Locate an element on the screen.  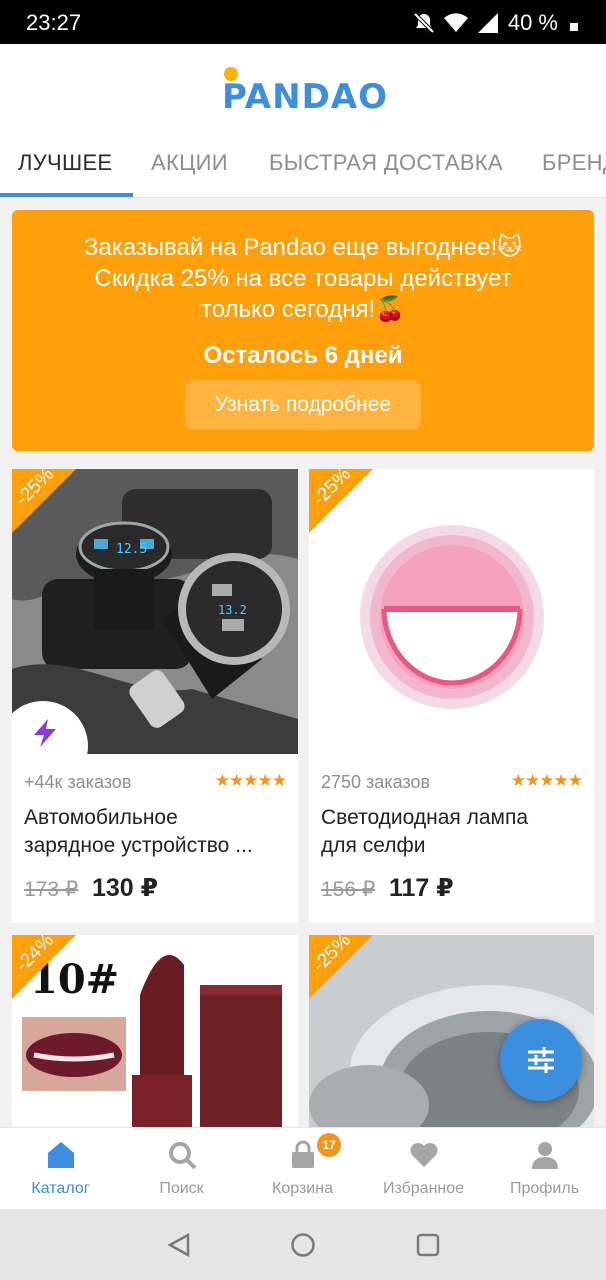
recents-icon is located at coordinates (428, 1245).